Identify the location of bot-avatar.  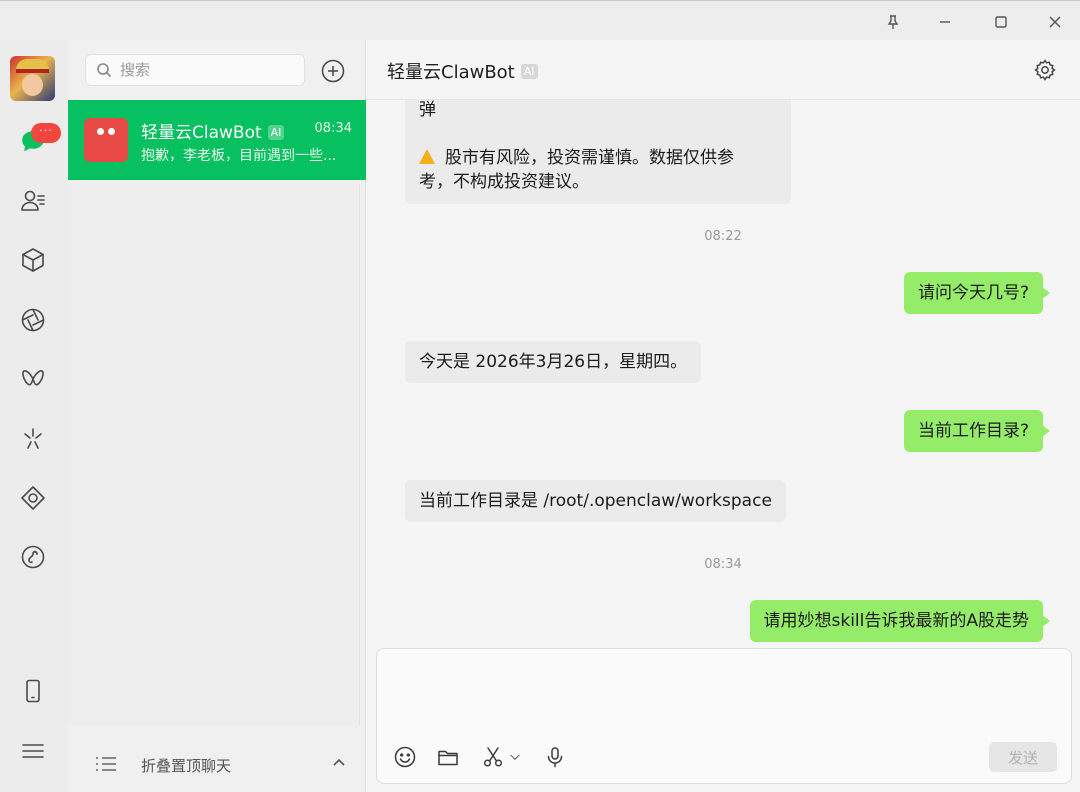
(106, 140).